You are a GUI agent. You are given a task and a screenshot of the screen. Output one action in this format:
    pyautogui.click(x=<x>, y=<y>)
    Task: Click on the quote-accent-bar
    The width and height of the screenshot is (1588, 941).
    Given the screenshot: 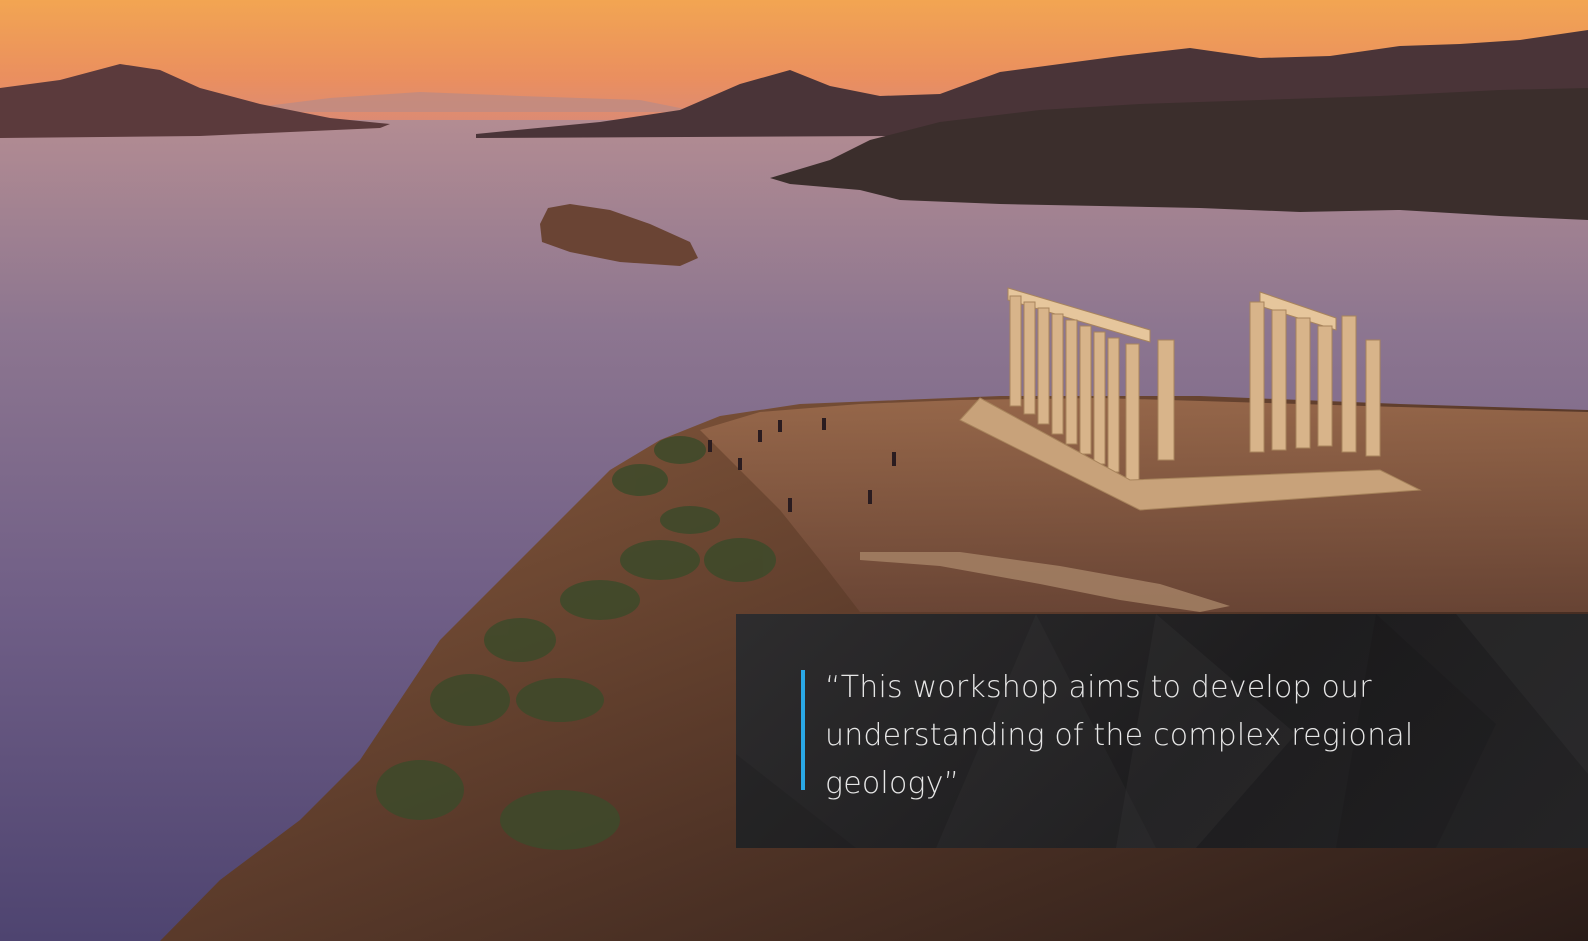 What is the action you would take?
    pyautogui.click(x=803, y=730)
    